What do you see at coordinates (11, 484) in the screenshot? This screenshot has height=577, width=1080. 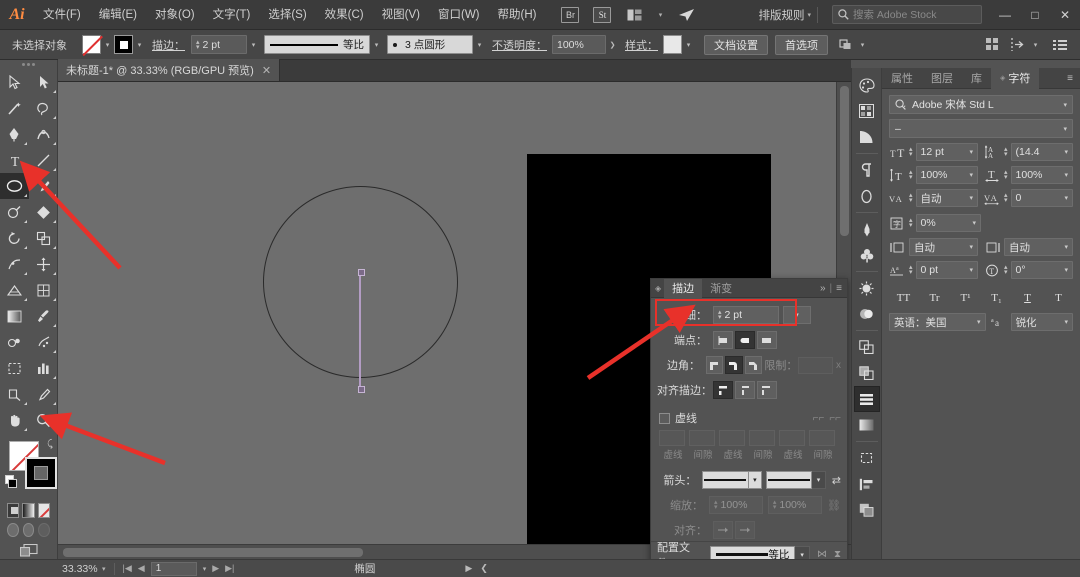 I see `default-fill-stroke-icon` at bounding box center [11, 484].